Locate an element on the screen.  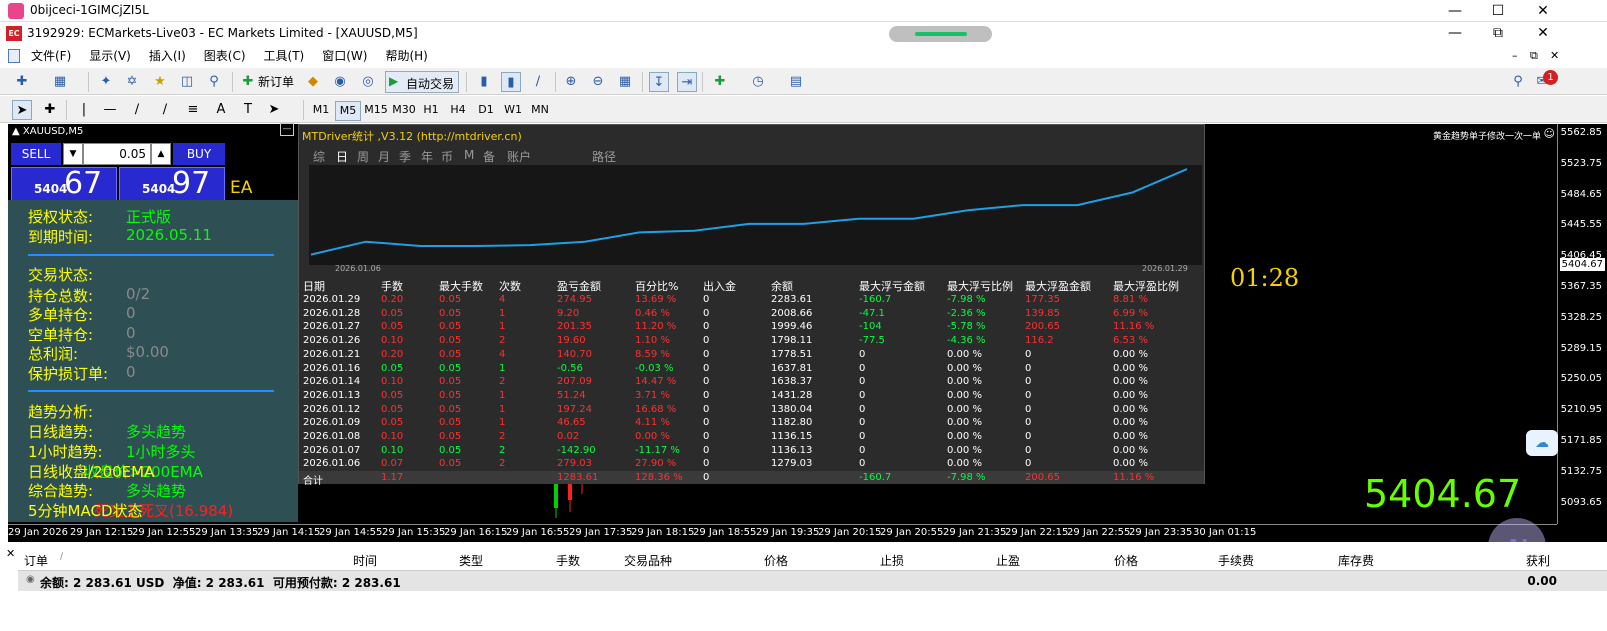
menu-view: 显示(V) is located at coordinates (110, 56).